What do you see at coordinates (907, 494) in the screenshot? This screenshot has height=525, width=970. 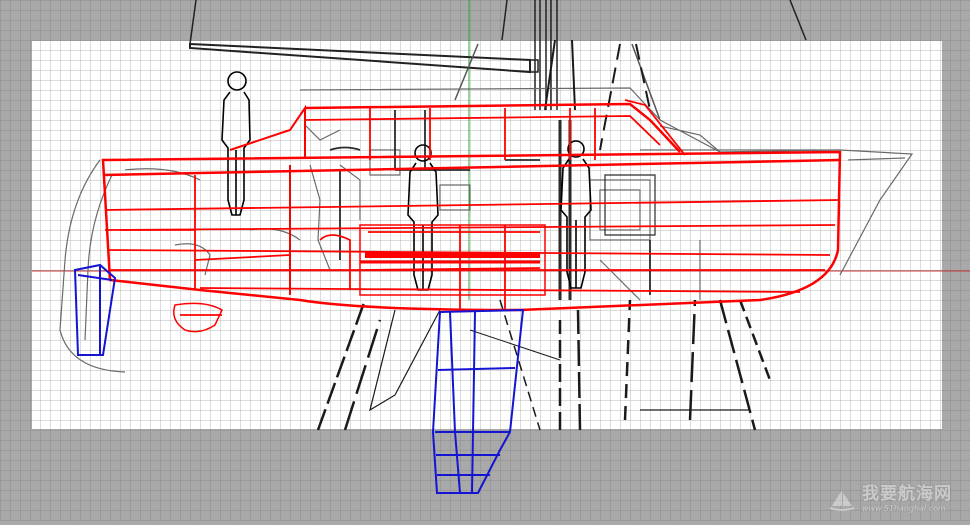 I see `watermark-brand: 我要航海网` at bounding box center [907, 494].